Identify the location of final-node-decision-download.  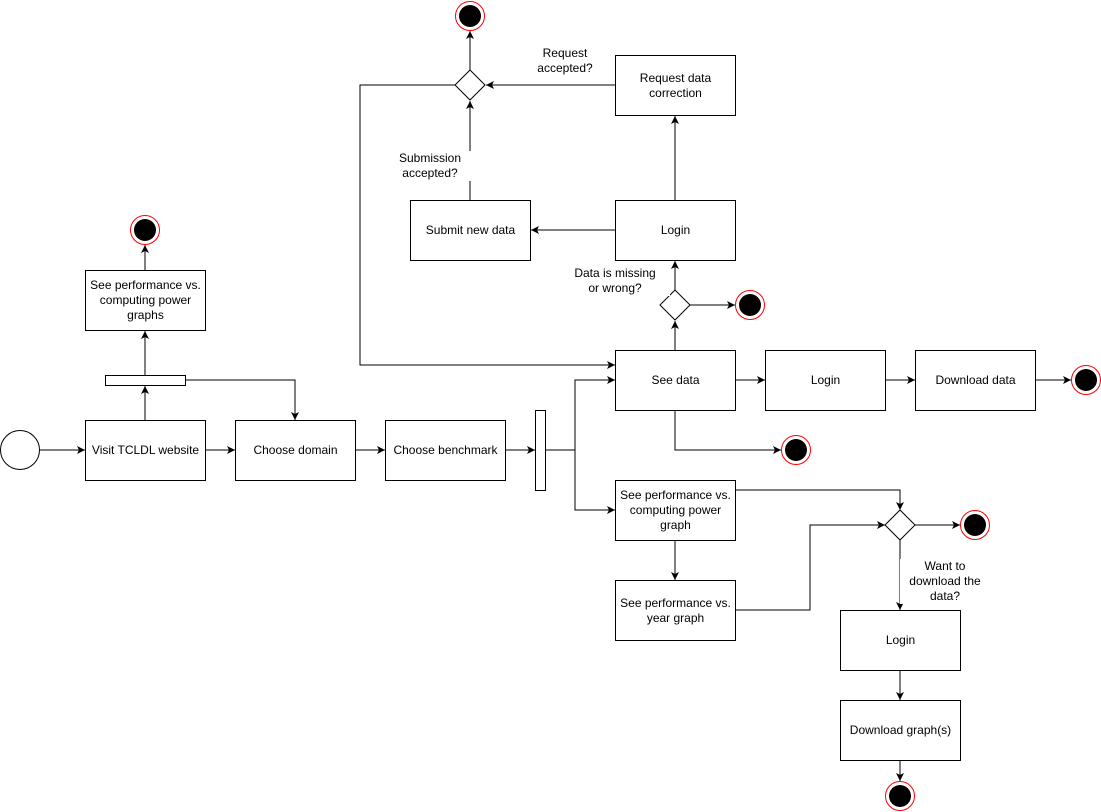
(975, 525).